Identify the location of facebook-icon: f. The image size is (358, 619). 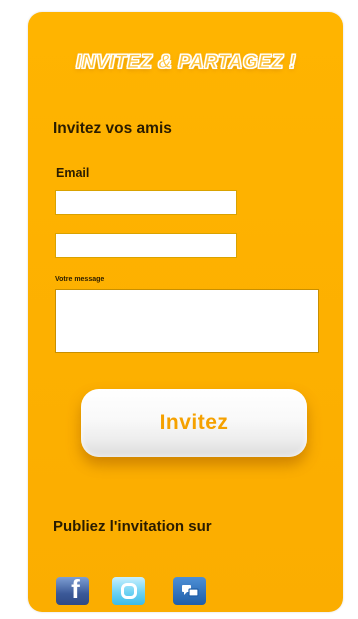
(75, 590).